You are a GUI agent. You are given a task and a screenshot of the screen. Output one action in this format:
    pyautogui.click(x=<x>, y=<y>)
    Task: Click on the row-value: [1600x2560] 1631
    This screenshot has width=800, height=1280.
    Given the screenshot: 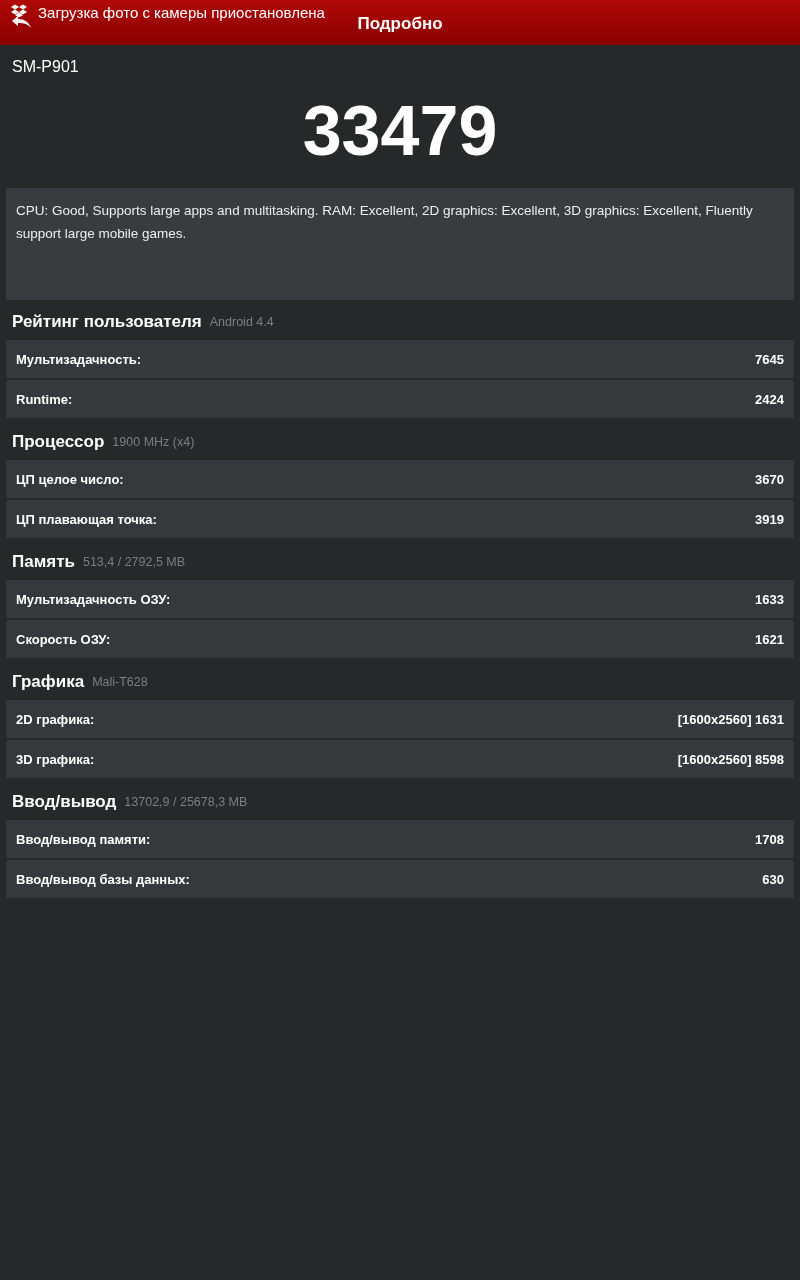 What is the action you would take?
    pyautogui.click(x=730, y=719)
    